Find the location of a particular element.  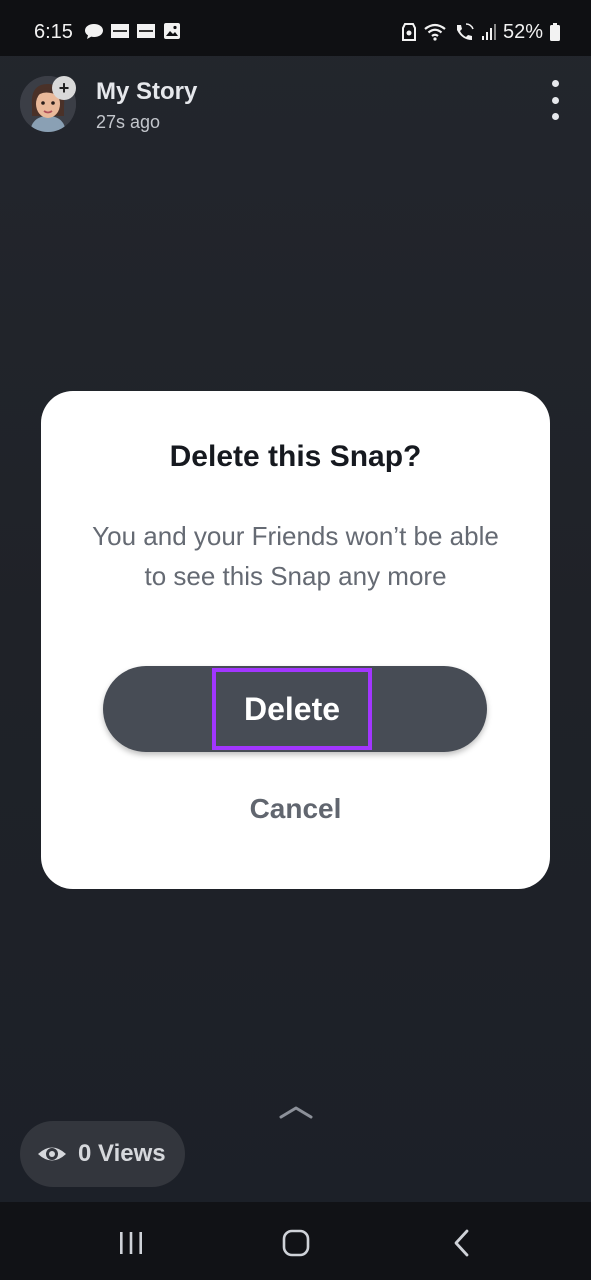

navigation-bar is located at coordinates (295, 1241).